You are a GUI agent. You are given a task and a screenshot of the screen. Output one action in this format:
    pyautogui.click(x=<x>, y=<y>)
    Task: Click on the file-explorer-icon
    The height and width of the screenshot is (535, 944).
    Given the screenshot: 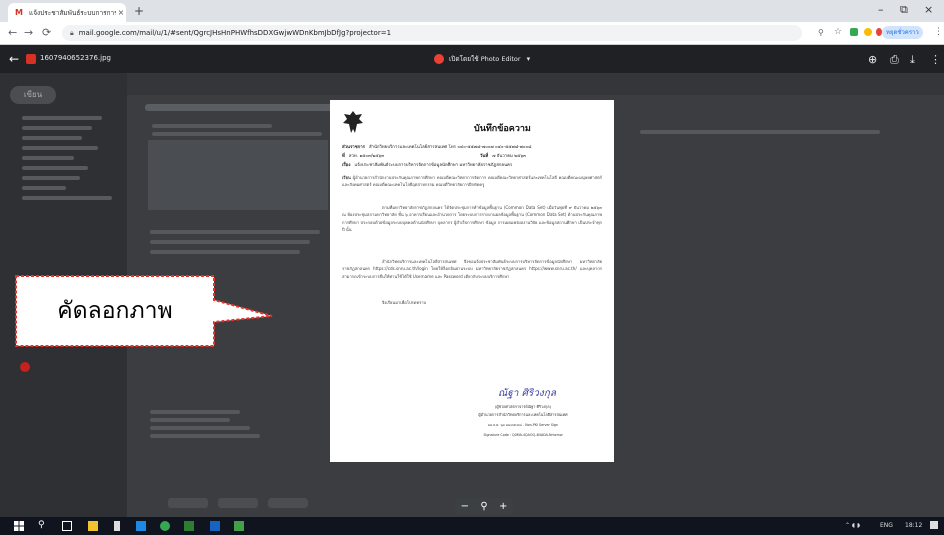 What is the action you would take?
    pyautogui.click(x=93, y=526)
    